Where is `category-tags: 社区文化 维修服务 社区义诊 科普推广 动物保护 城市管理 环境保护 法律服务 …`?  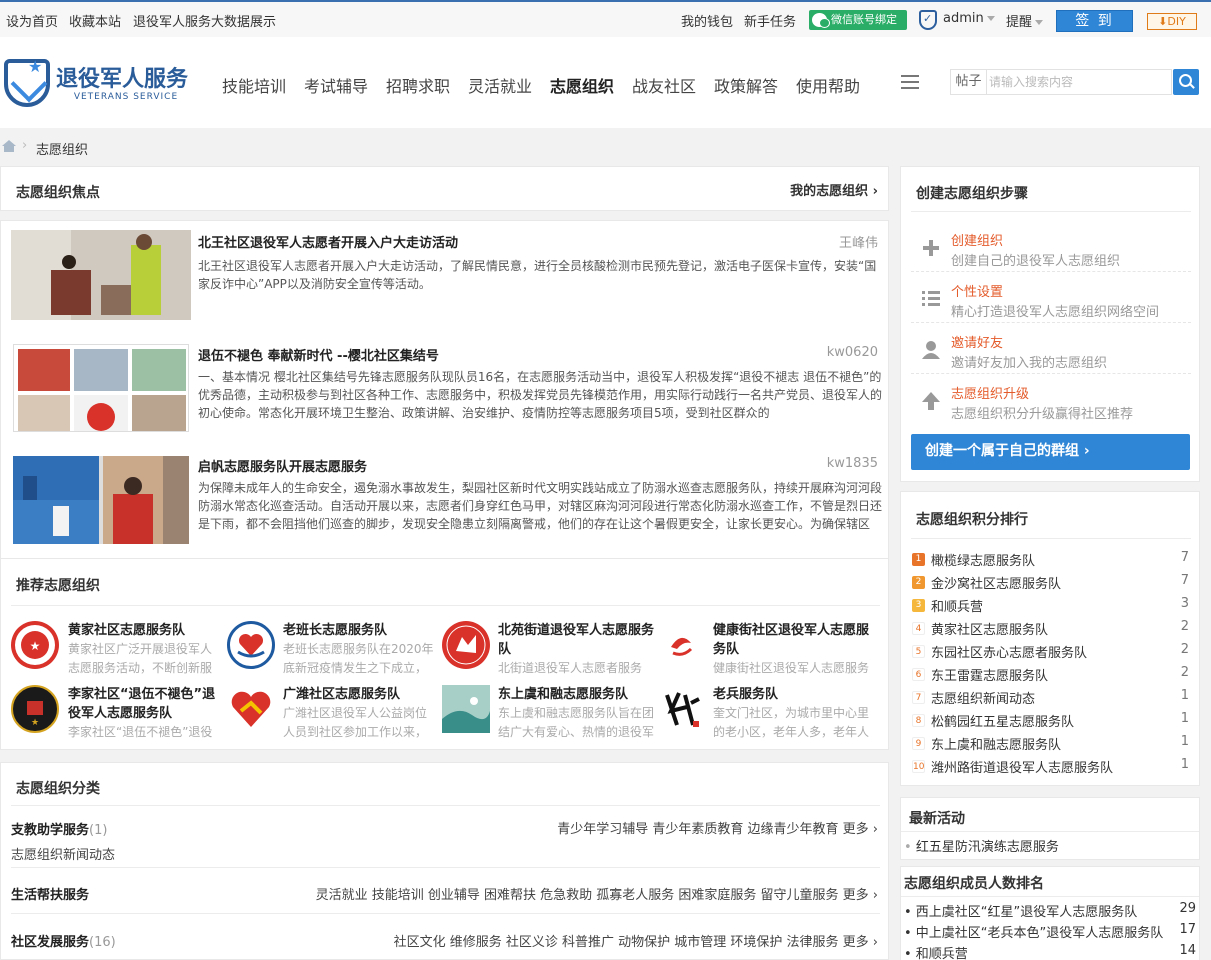 category-tags: 社区文化 维修服务 社区义诊 科普推广 动物保护 城市管理 环境保护 法律服务 … is located at coordinates (636, 940).